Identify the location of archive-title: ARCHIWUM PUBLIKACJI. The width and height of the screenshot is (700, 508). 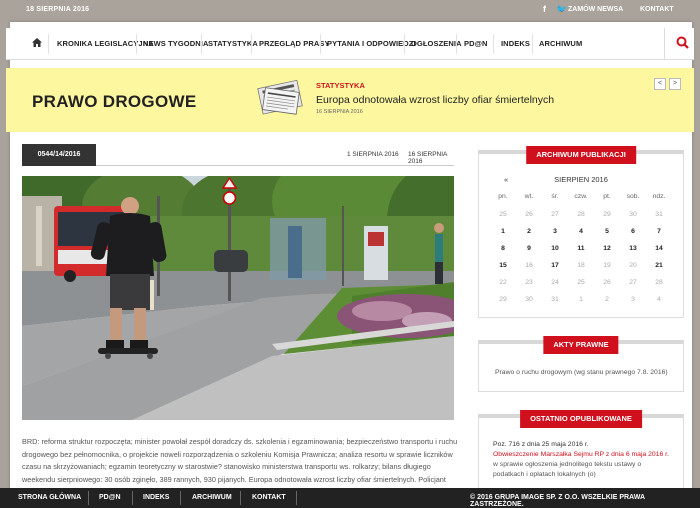
(581, 155).